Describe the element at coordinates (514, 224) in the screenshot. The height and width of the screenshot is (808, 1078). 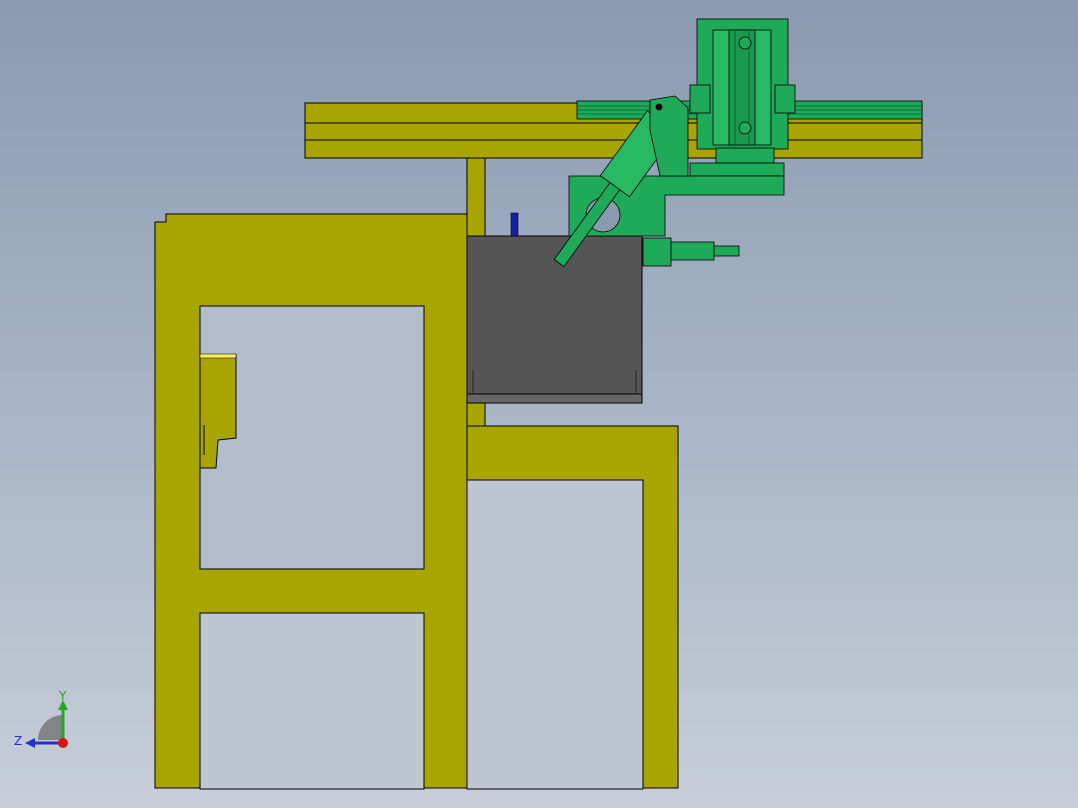
I see `blue-pin-left` at that location.